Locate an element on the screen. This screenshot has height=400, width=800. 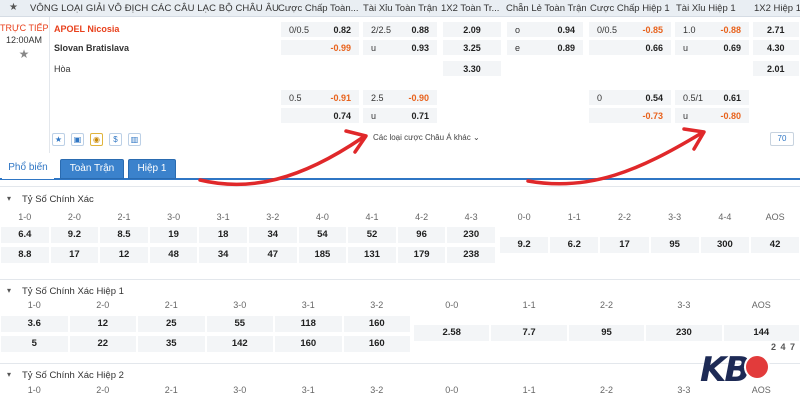
odds-ou-ft-over: 2/2.5 0.88 is located at coordinates (400, 29).